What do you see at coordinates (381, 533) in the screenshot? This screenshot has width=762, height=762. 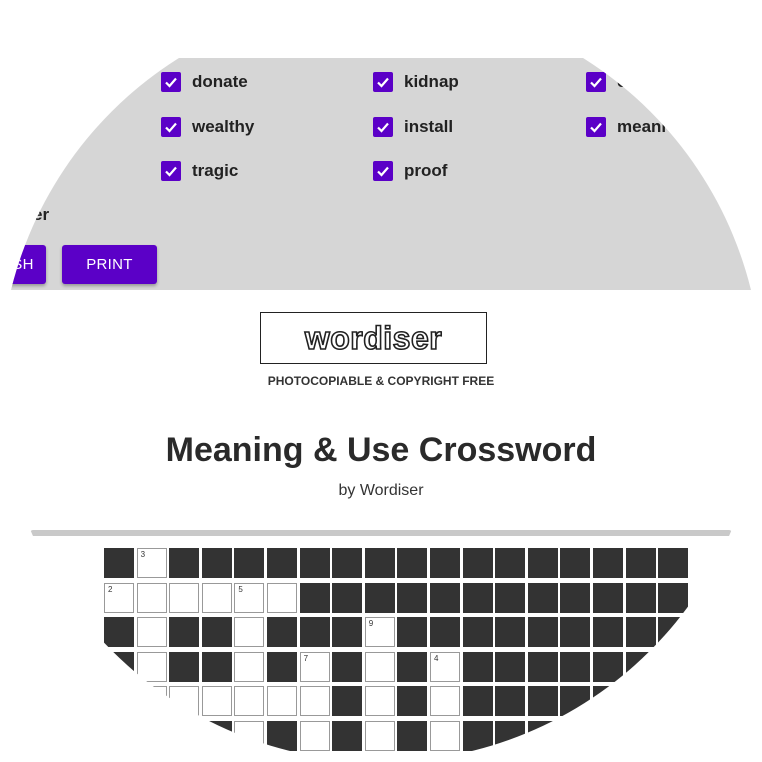 I see `divider` at bounding box center [381, 533].